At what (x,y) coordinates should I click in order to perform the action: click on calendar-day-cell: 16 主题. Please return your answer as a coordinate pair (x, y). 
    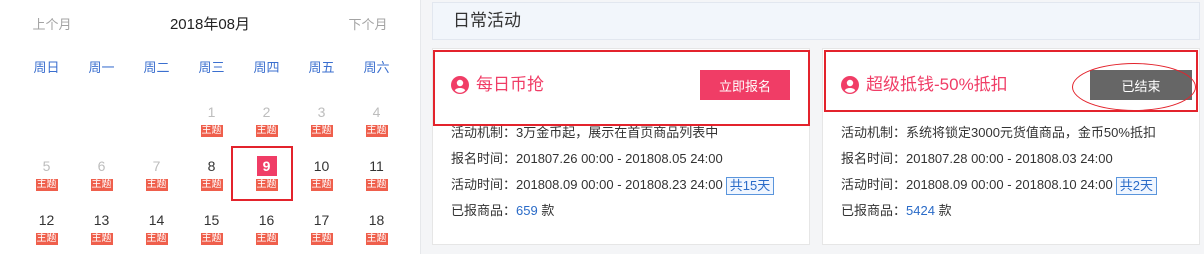
    Looking at the image, I should click on (266, 233).